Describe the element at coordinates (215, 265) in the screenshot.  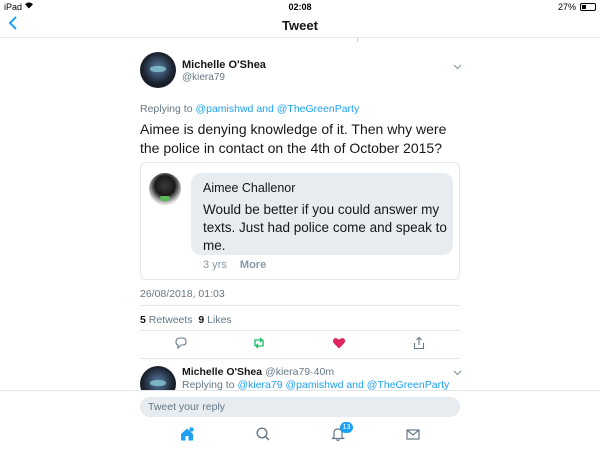
I see `message-age: 3 yrs` at that location.